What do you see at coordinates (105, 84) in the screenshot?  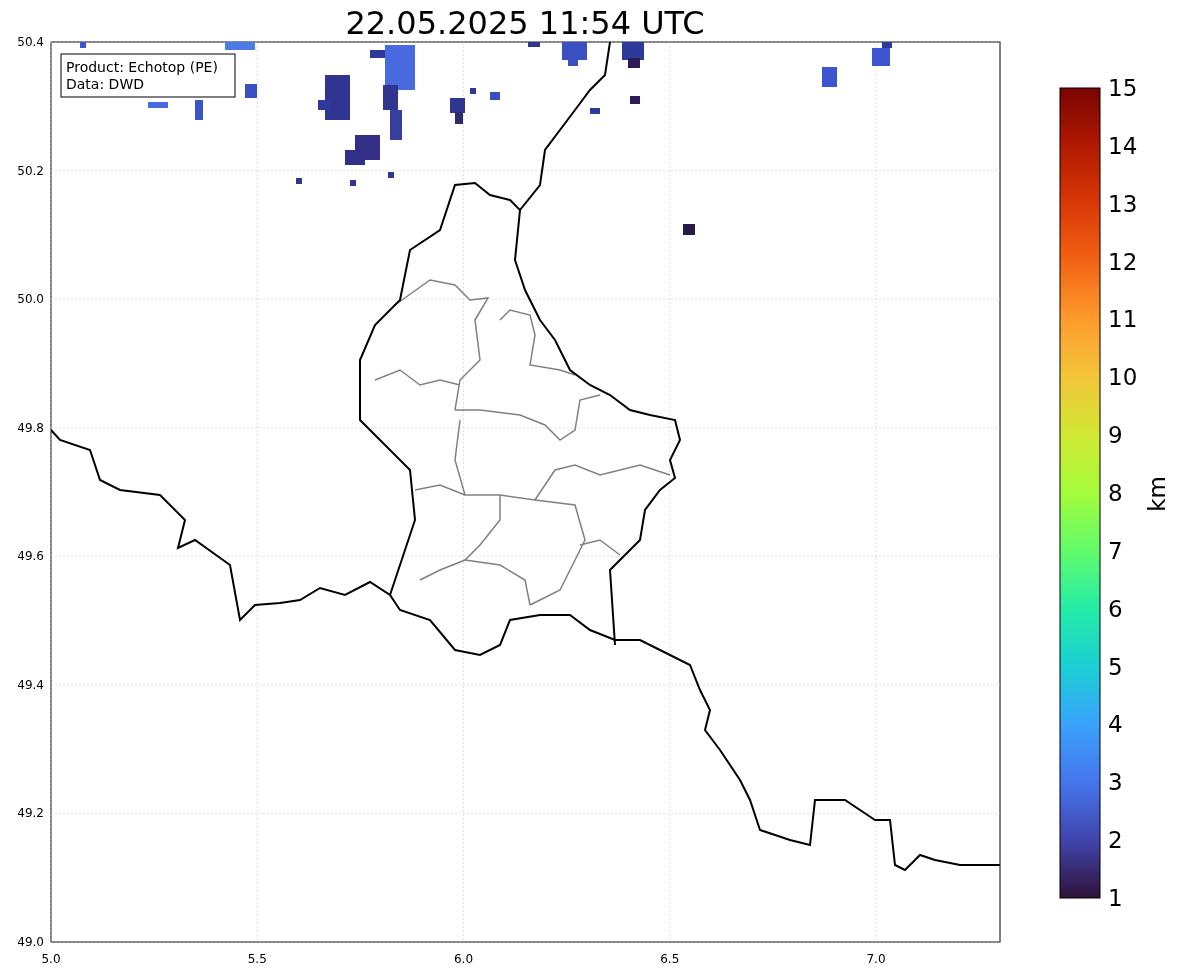 I see `info-text: Data: DWD` at bounding box center [105, 84].